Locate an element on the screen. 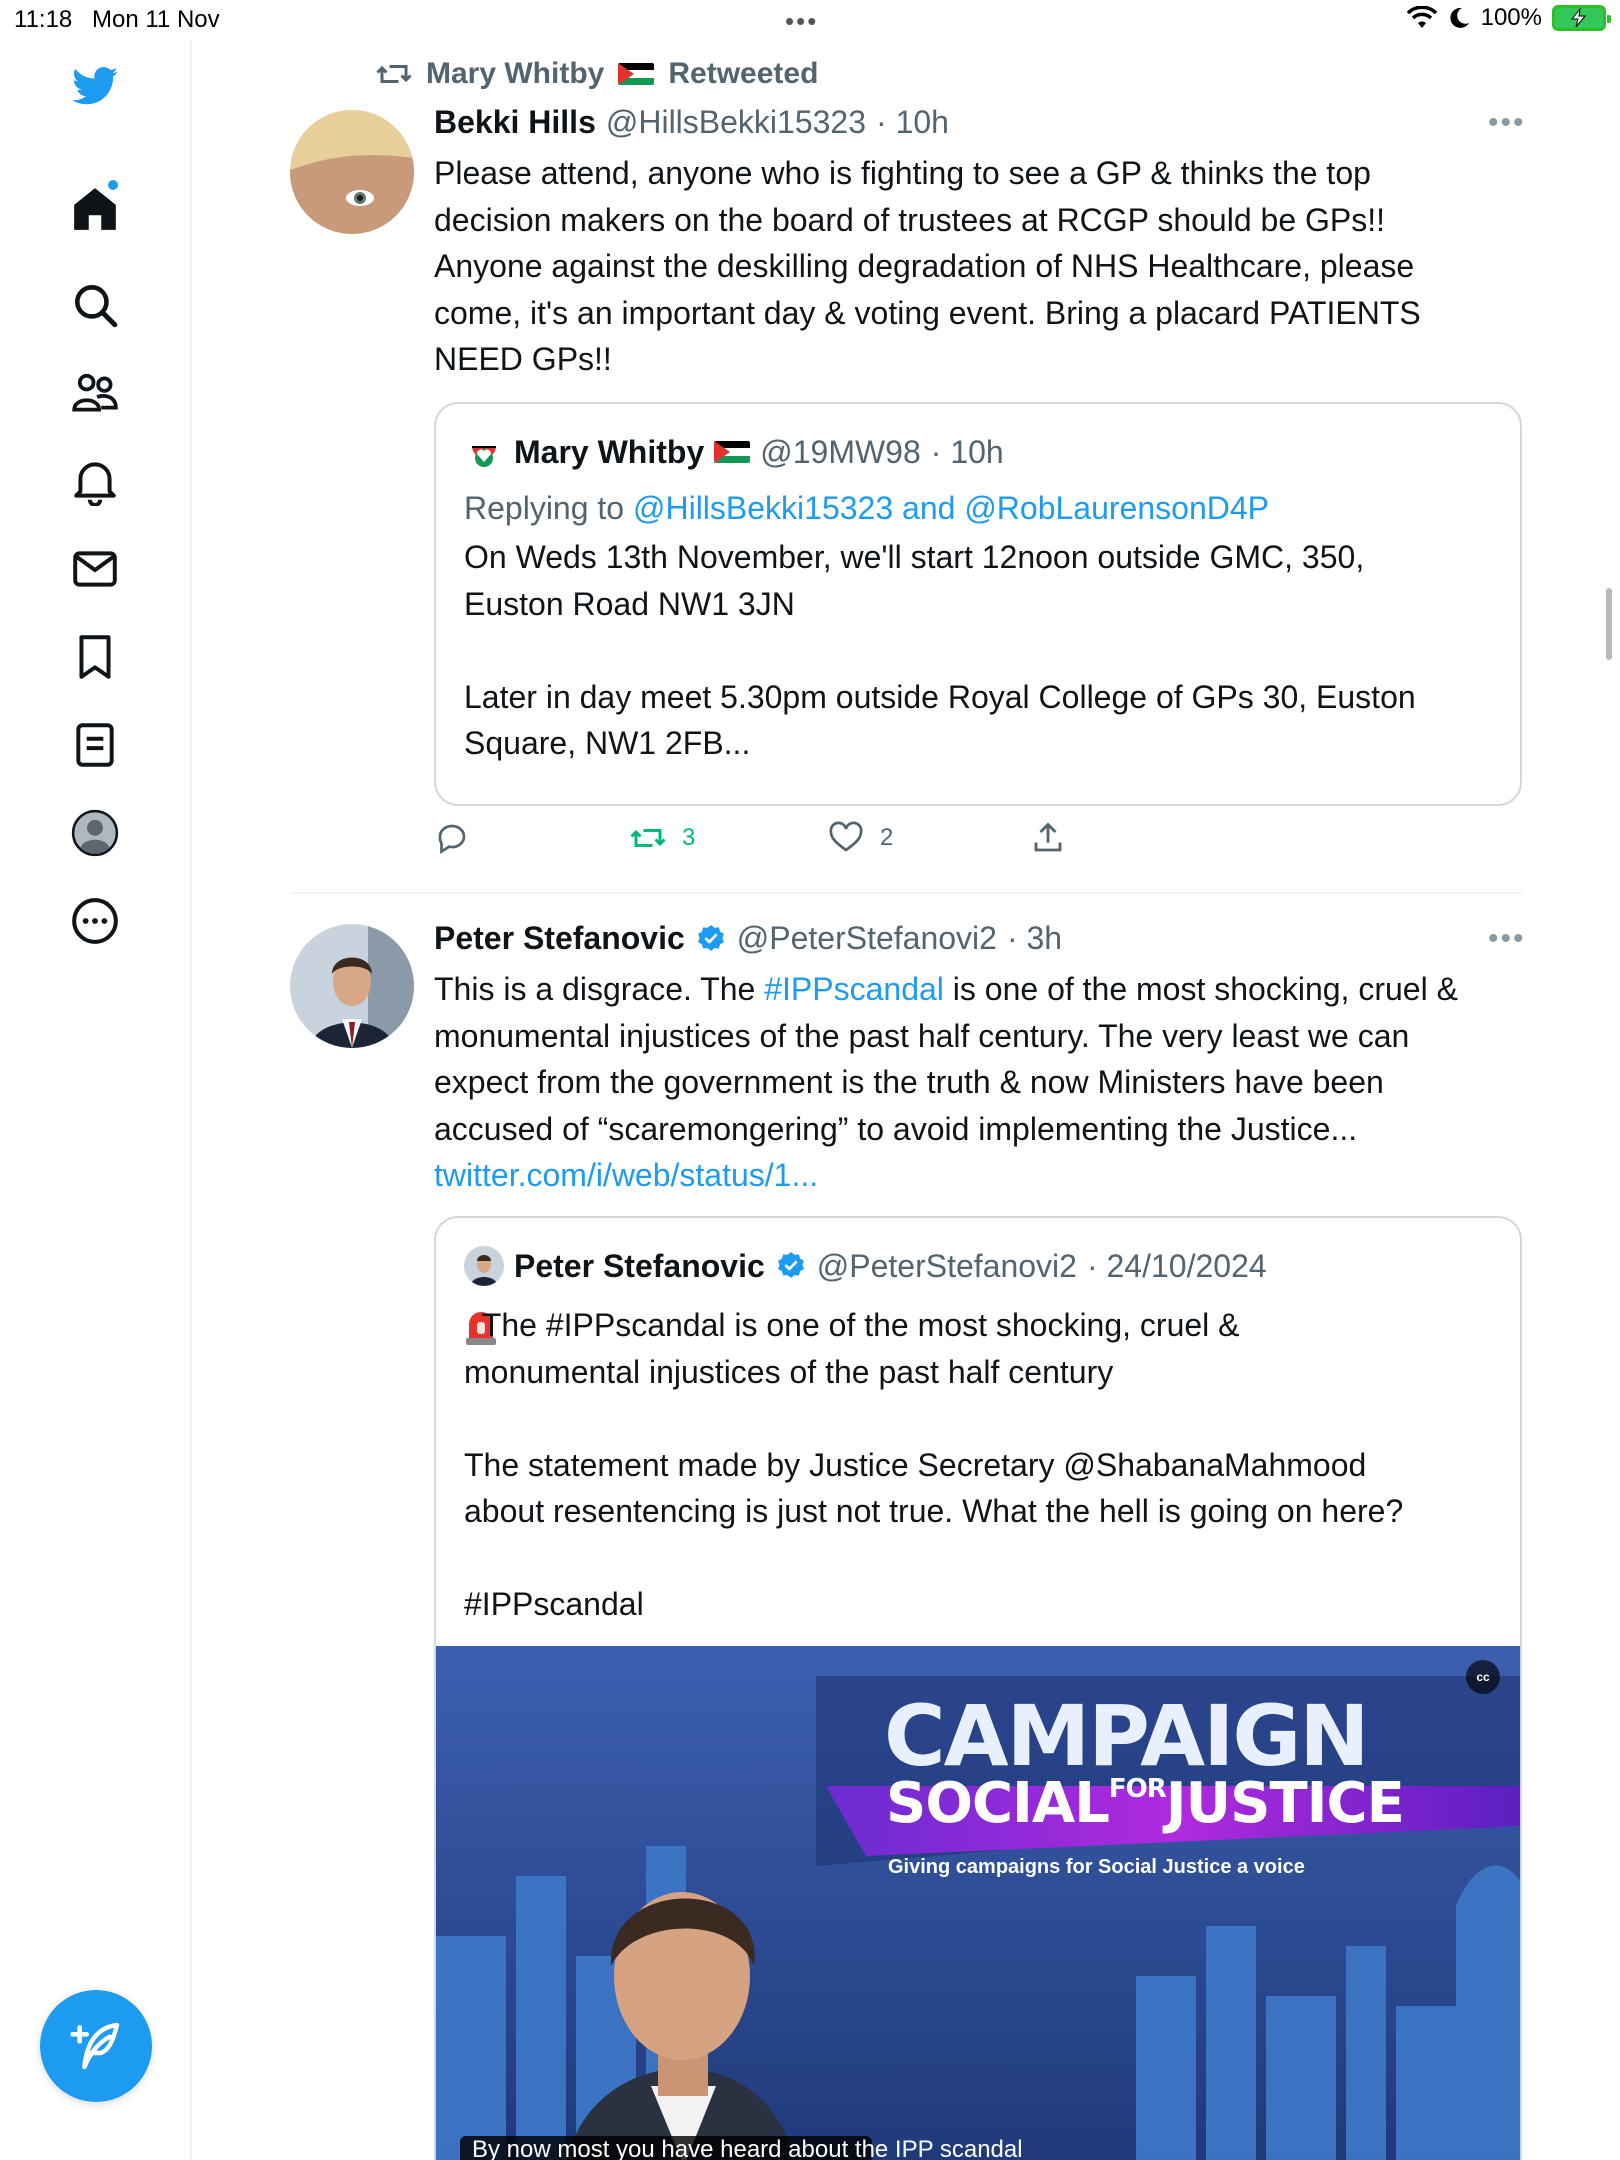  tweet-time: · 3h is located at coordinates (1034, 938).